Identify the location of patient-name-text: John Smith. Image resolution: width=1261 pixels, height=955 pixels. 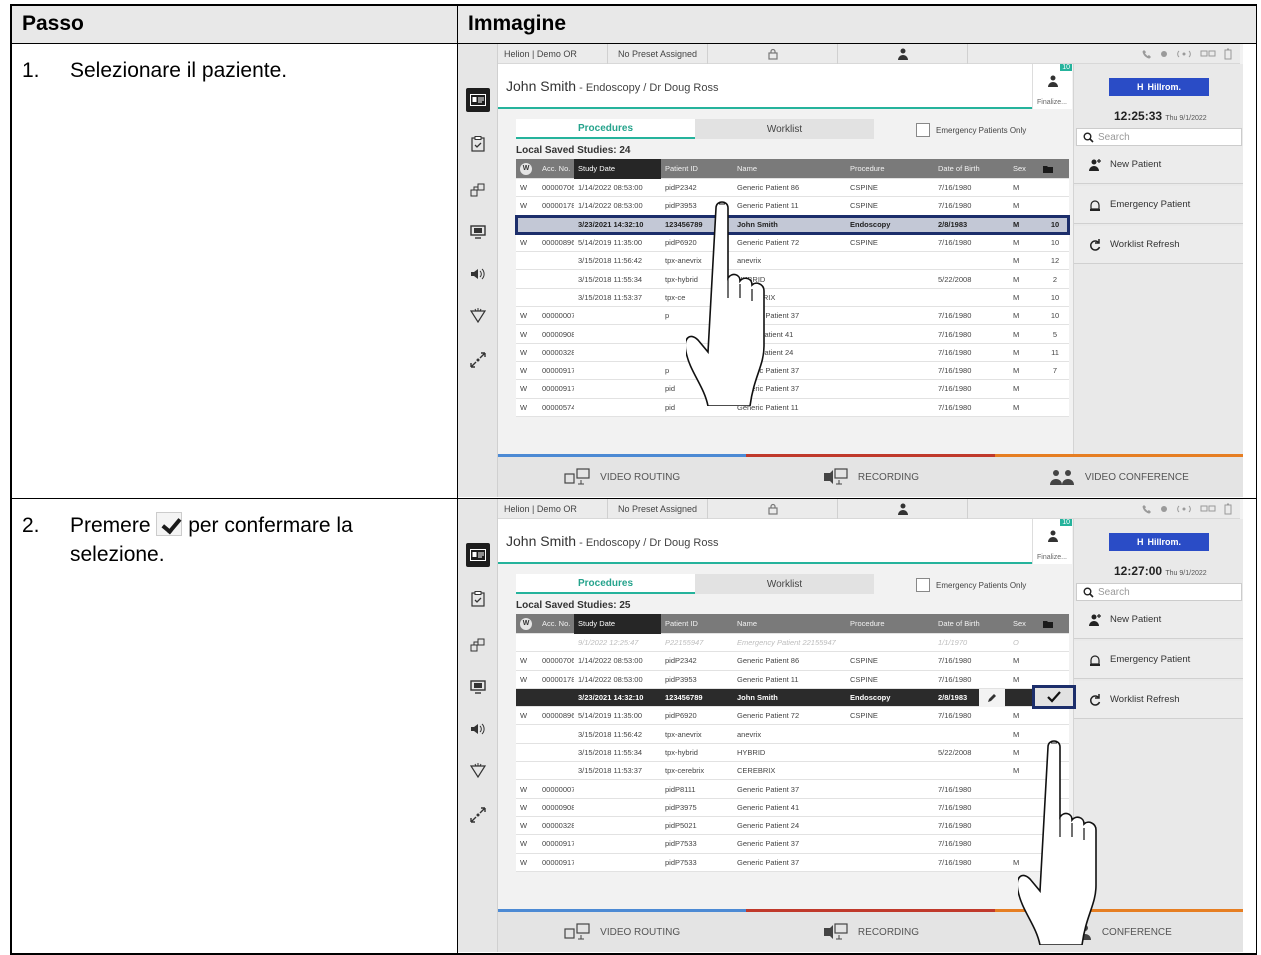
(541, 541).